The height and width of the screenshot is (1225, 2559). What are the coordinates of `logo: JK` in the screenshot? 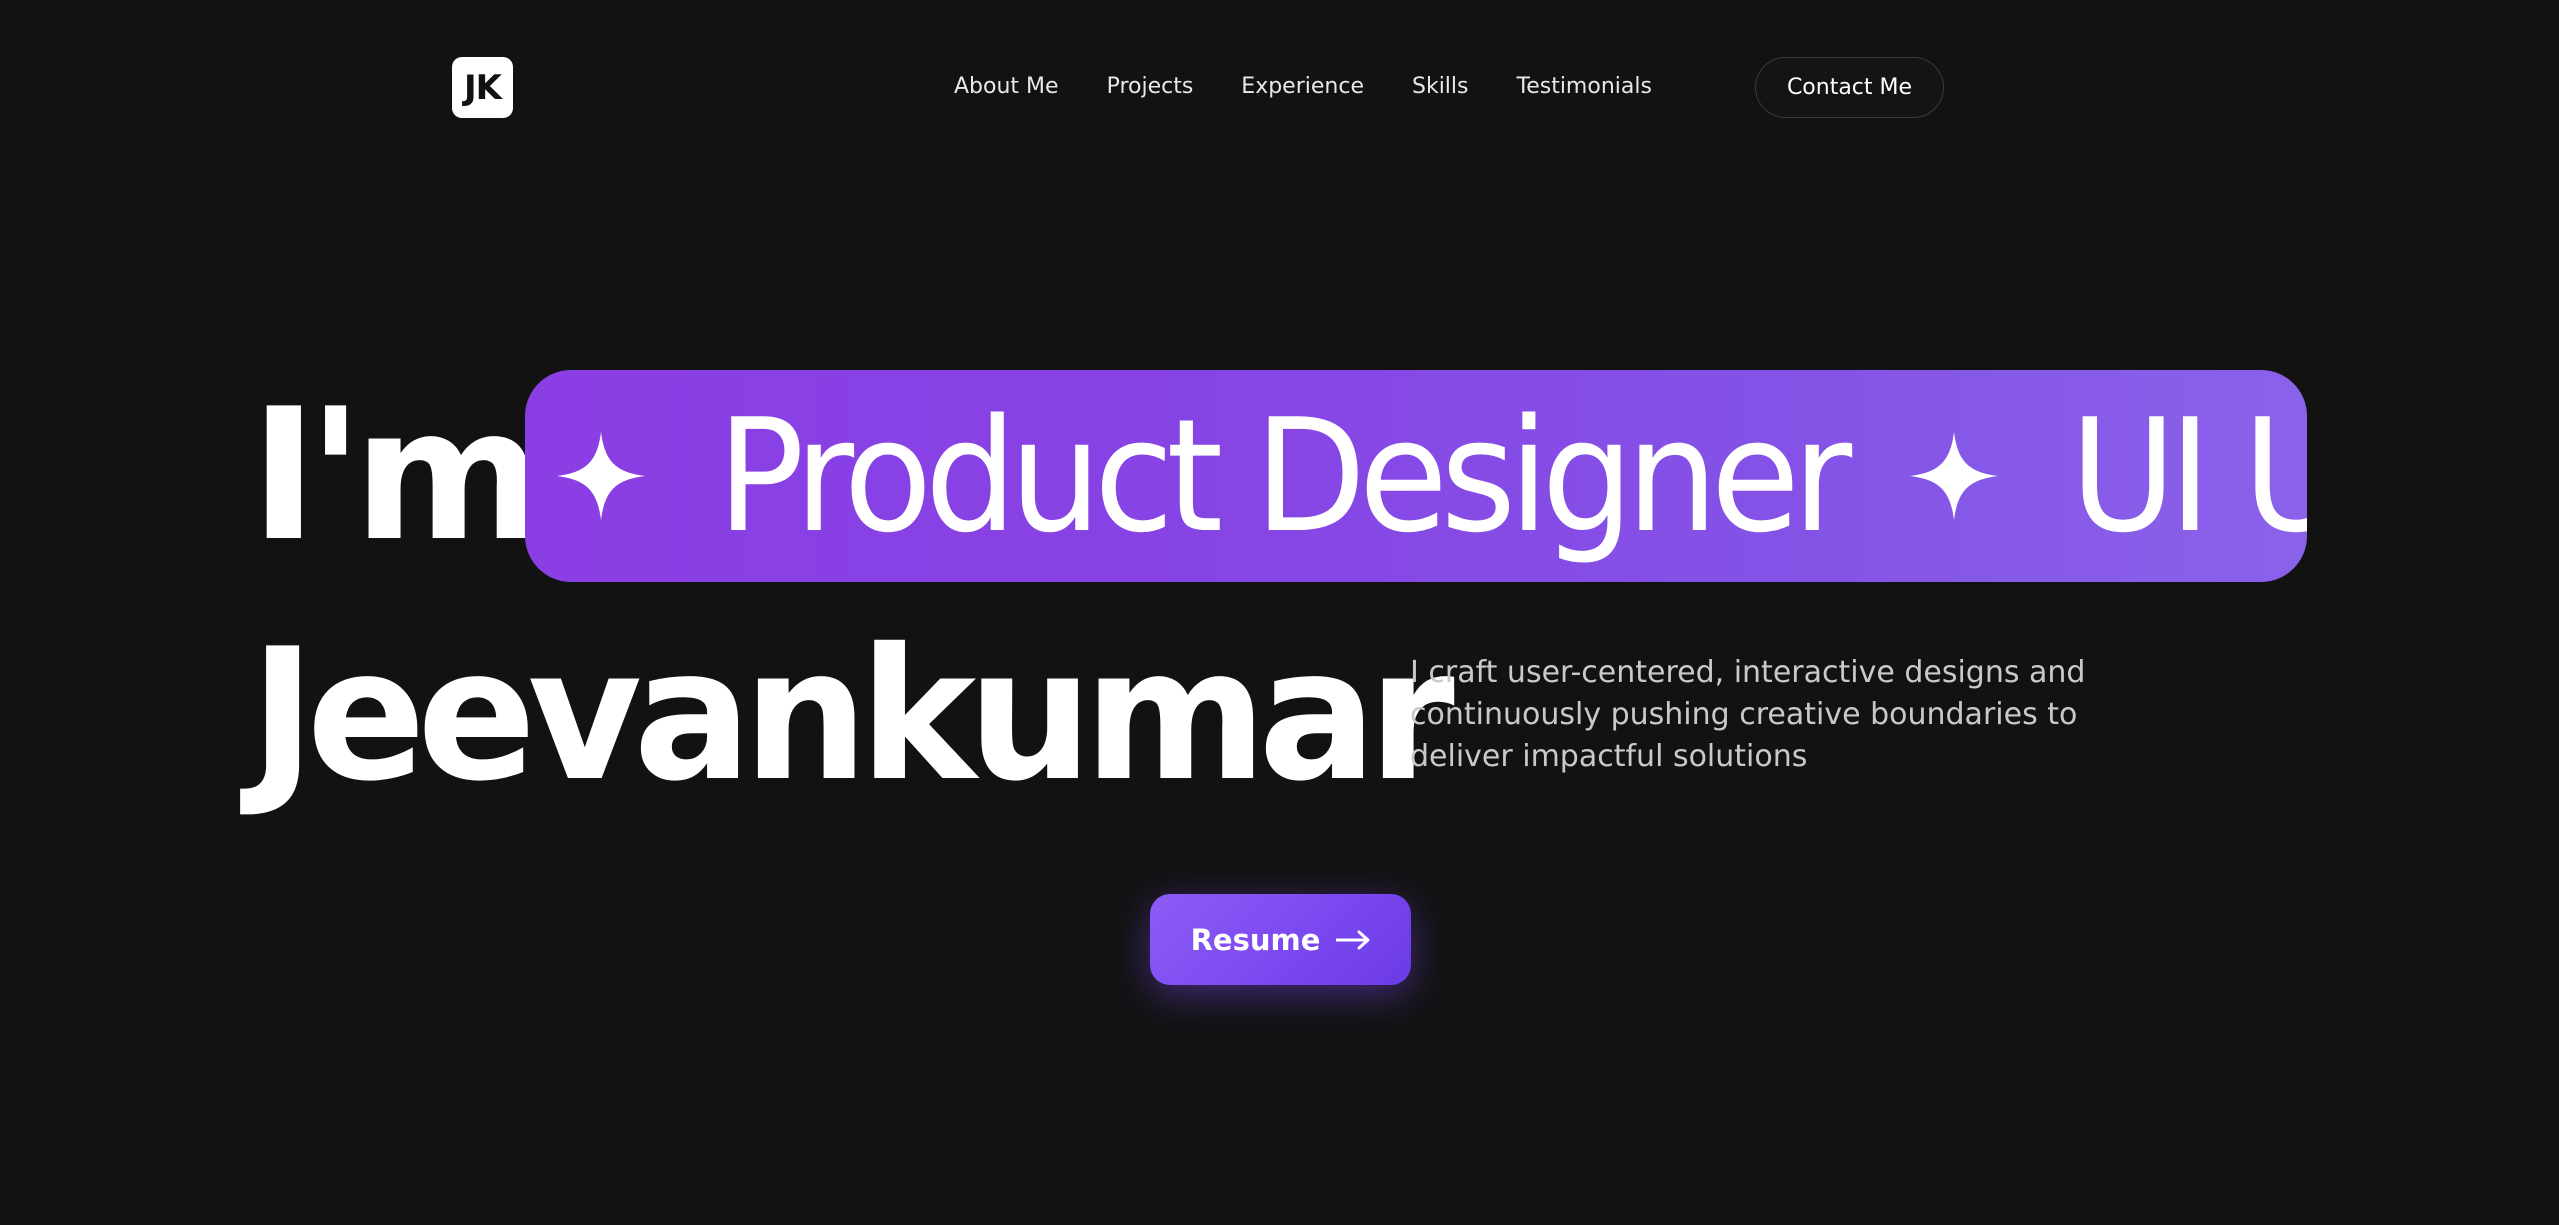 It's located at (482, 87).